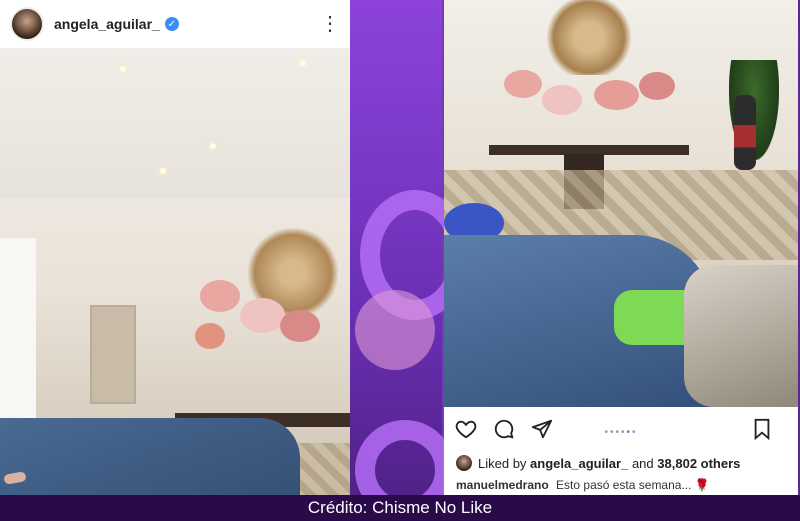 This screenshot has width=800, height=521. Describe the element at coordinates (395, 330) in the screenshot. I see `decor-blob` at that location.